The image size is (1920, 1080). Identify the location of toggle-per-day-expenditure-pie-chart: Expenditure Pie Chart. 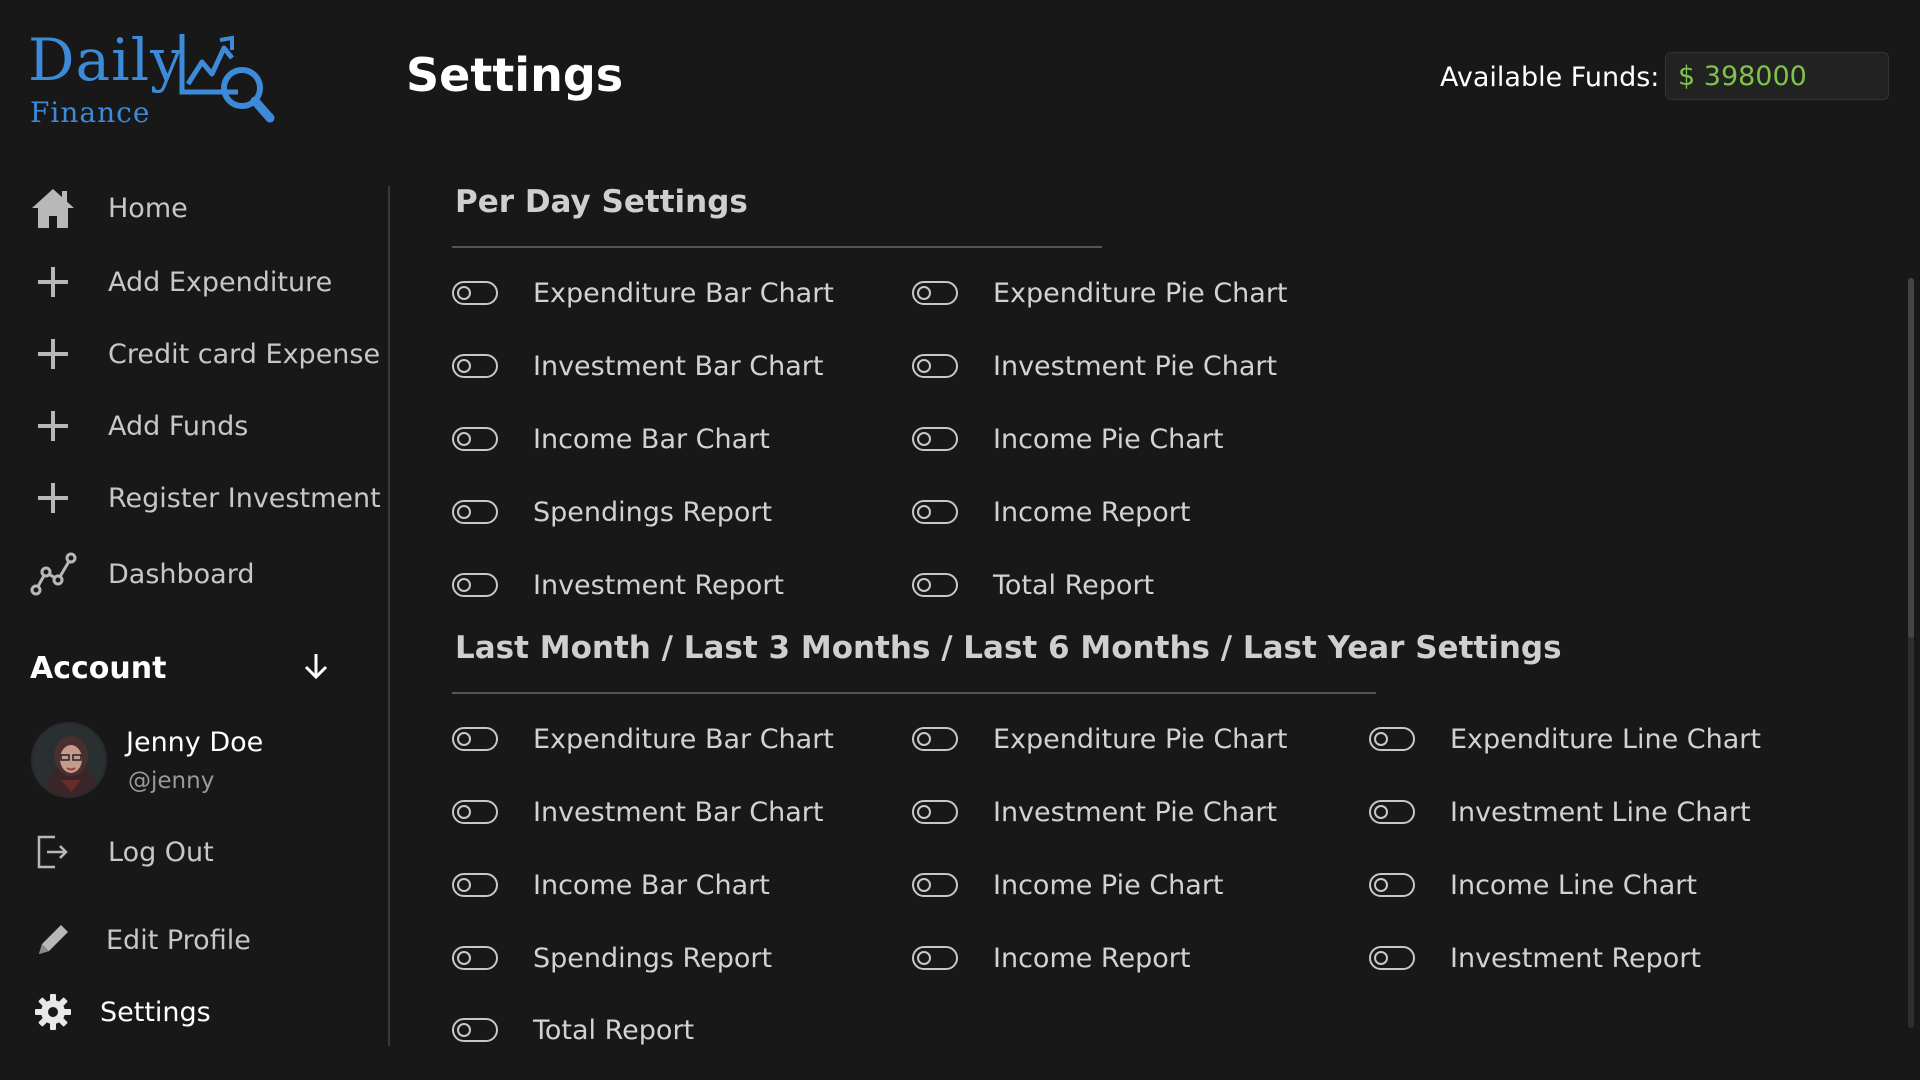
(1100, 293).